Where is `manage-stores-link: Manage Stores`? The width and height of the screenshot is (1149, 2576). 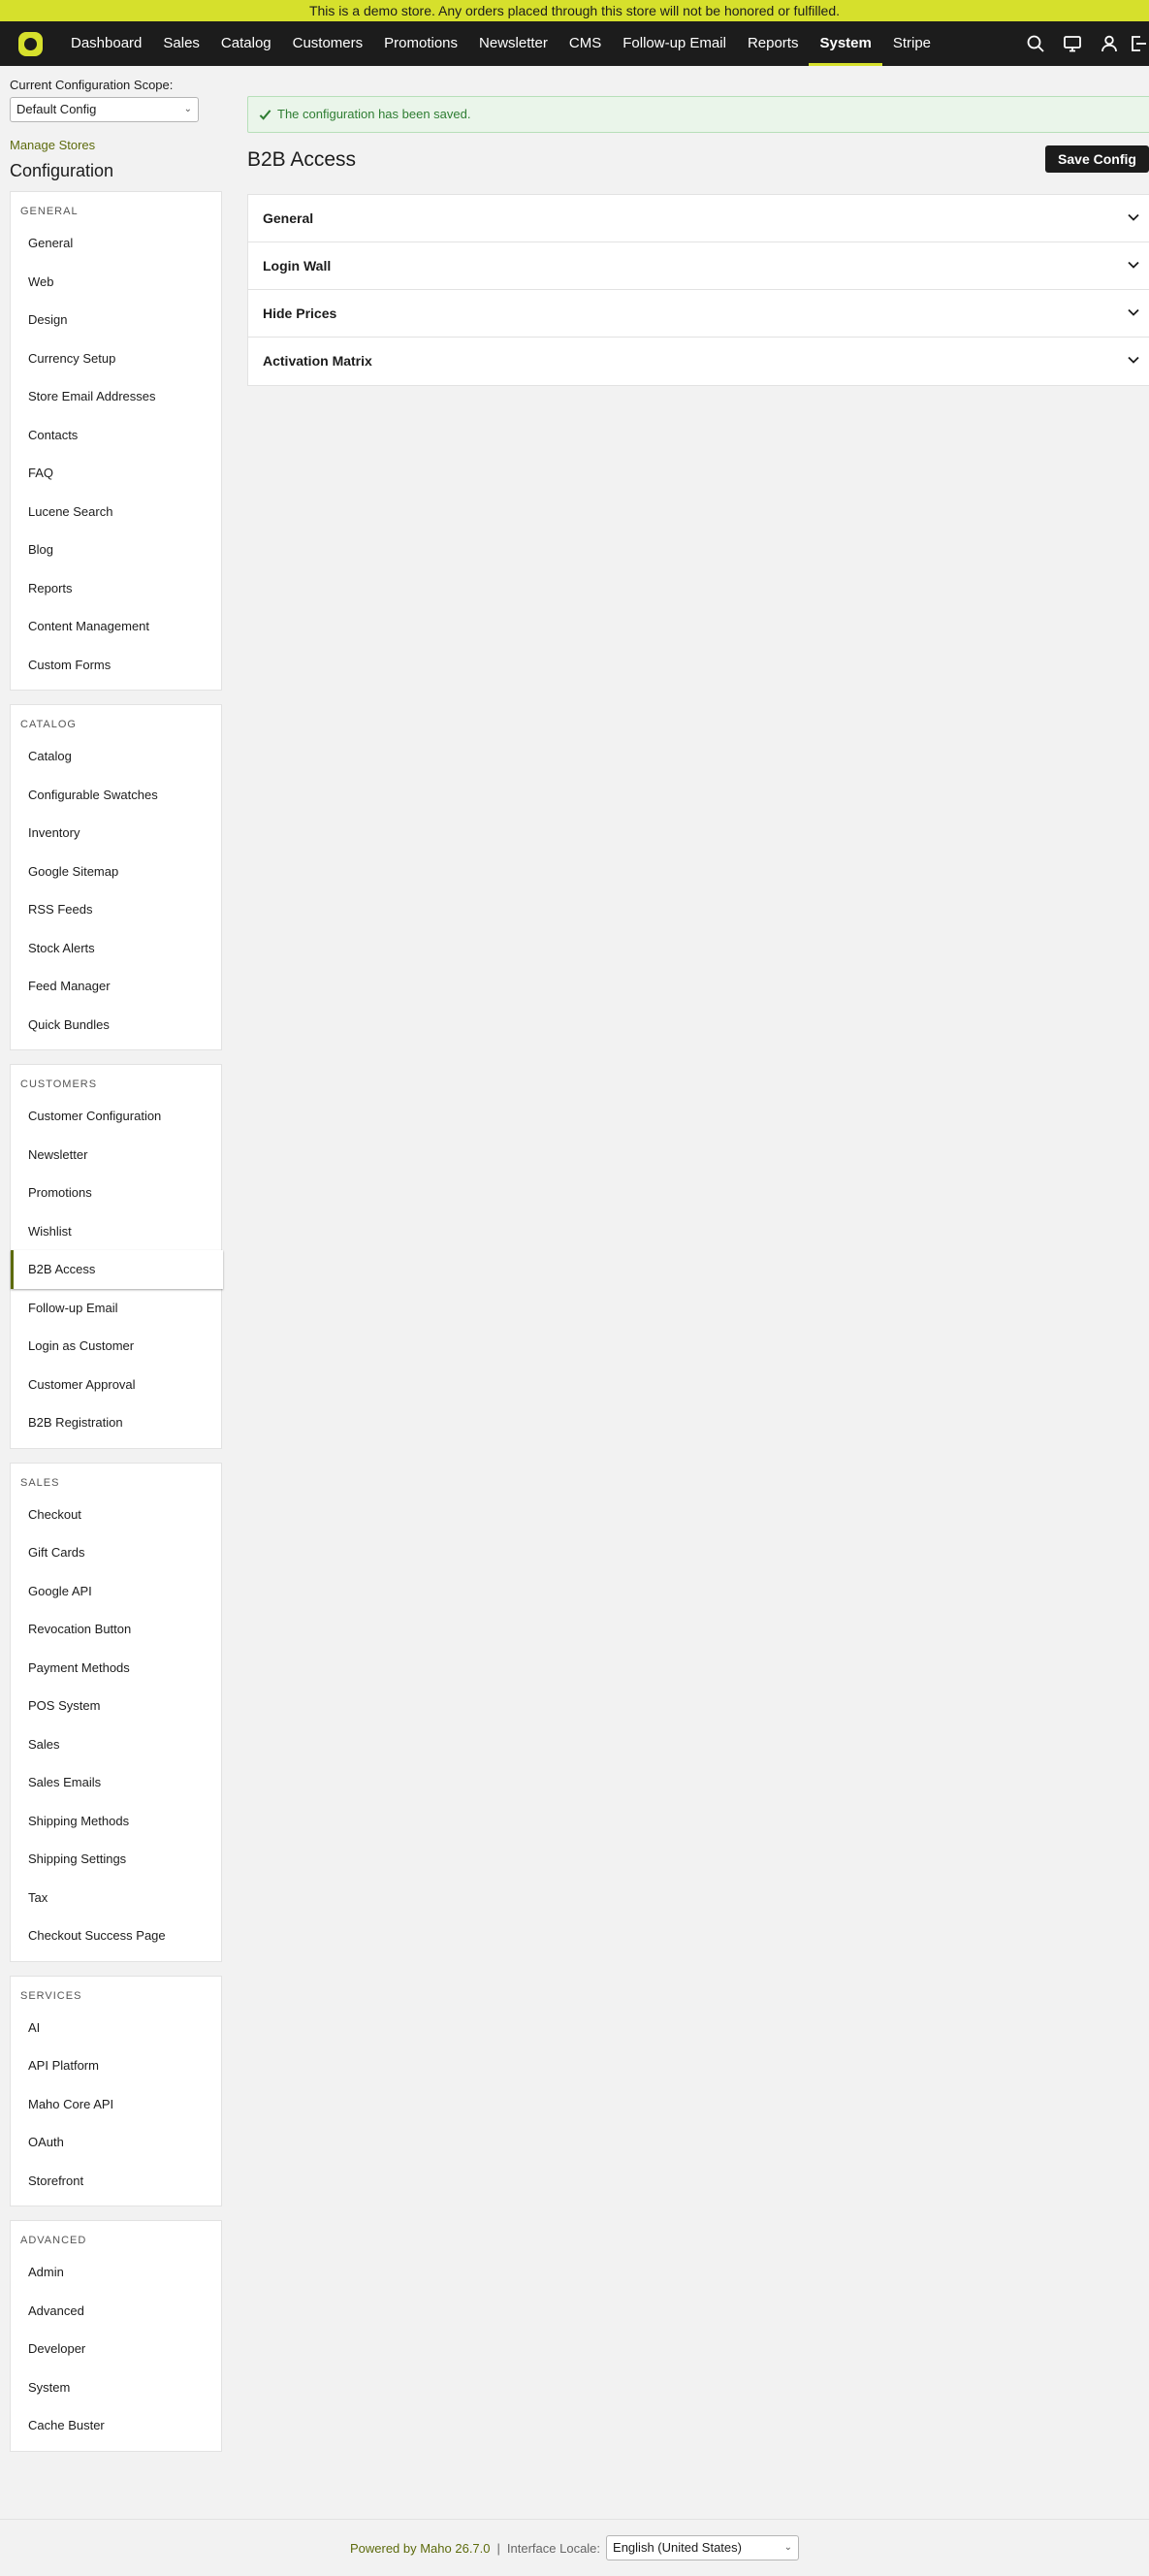 manage-stores-link: Manage Stores is located at coordinates (116, 145).